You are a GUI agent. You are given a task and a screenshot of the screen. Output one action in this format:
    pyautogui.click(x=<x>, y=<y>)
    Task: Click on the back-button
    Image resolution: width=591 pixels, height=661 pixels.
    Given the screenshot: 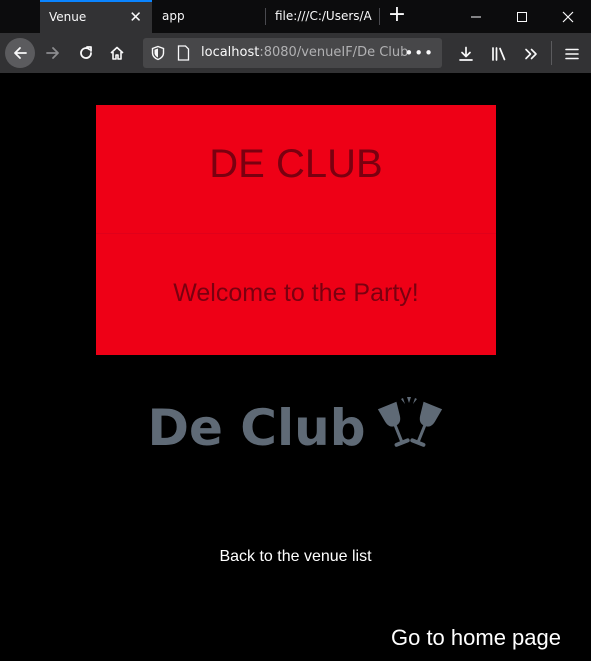 What is the action you would take?
    pyautogui.click(x=20, y=53)
    